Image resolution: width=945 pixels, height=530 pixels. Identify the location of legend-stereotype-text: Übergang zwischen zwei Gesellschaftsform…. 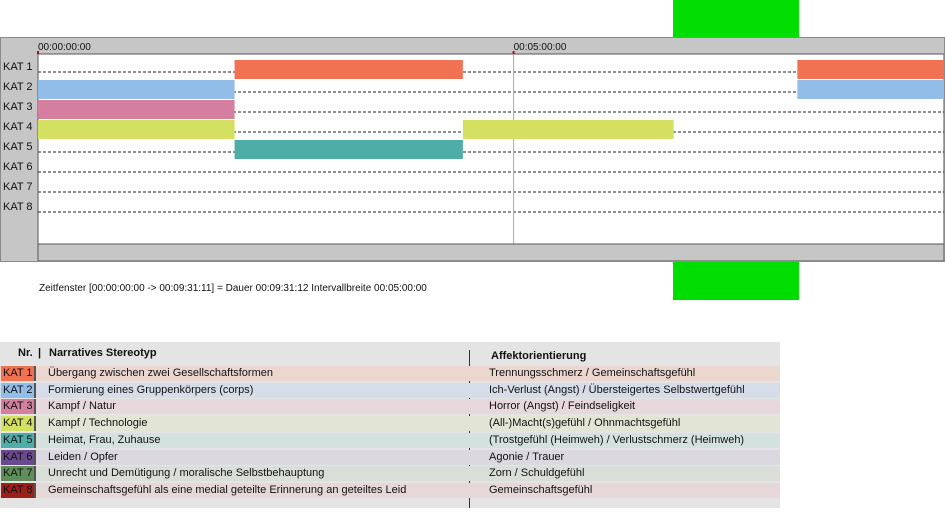
(160, 373).